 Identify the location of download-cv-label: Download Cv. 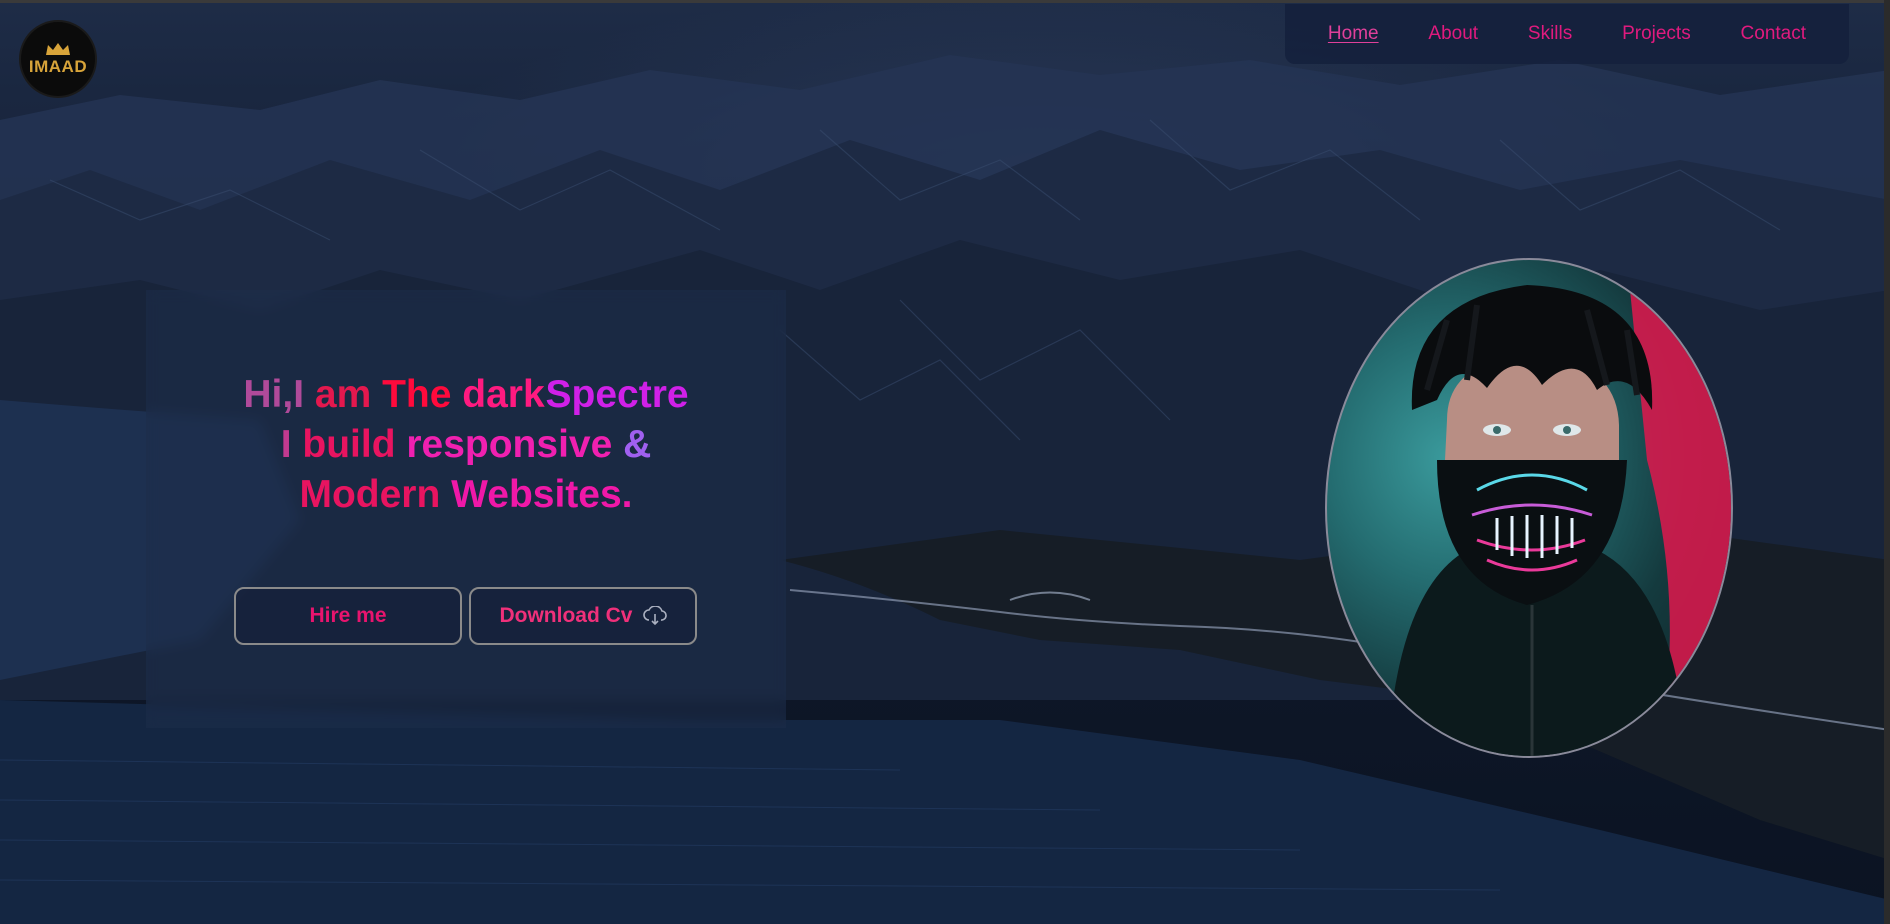
(566, 615).